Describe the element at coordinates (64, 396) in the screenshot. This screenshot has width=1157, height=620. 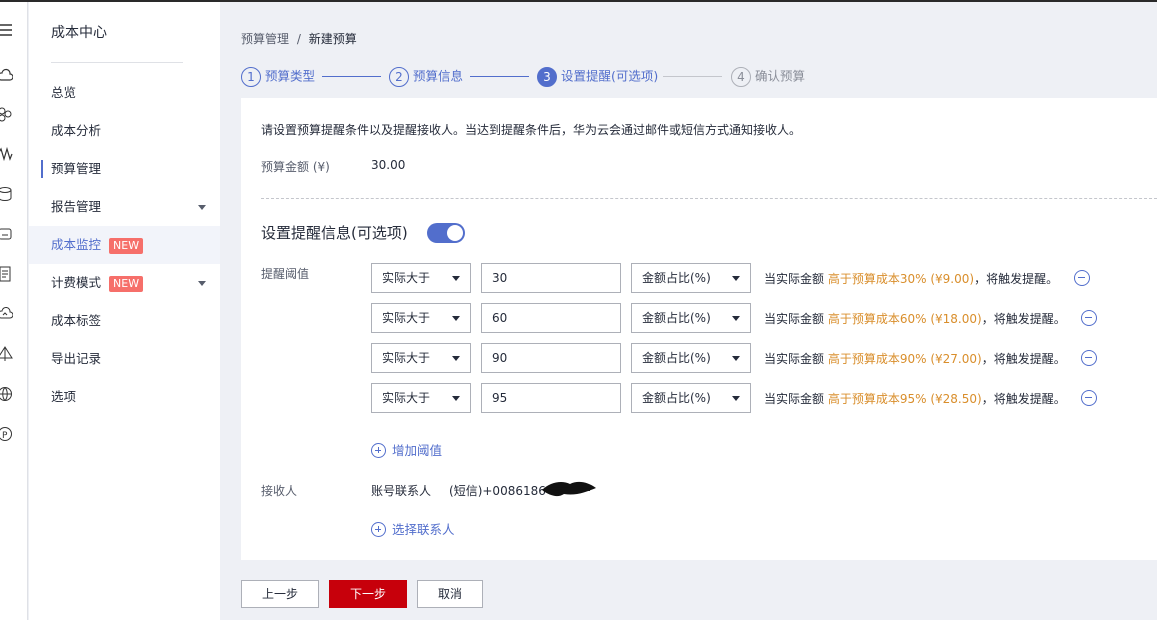
I see `nav-item-label: 选项` at that location.